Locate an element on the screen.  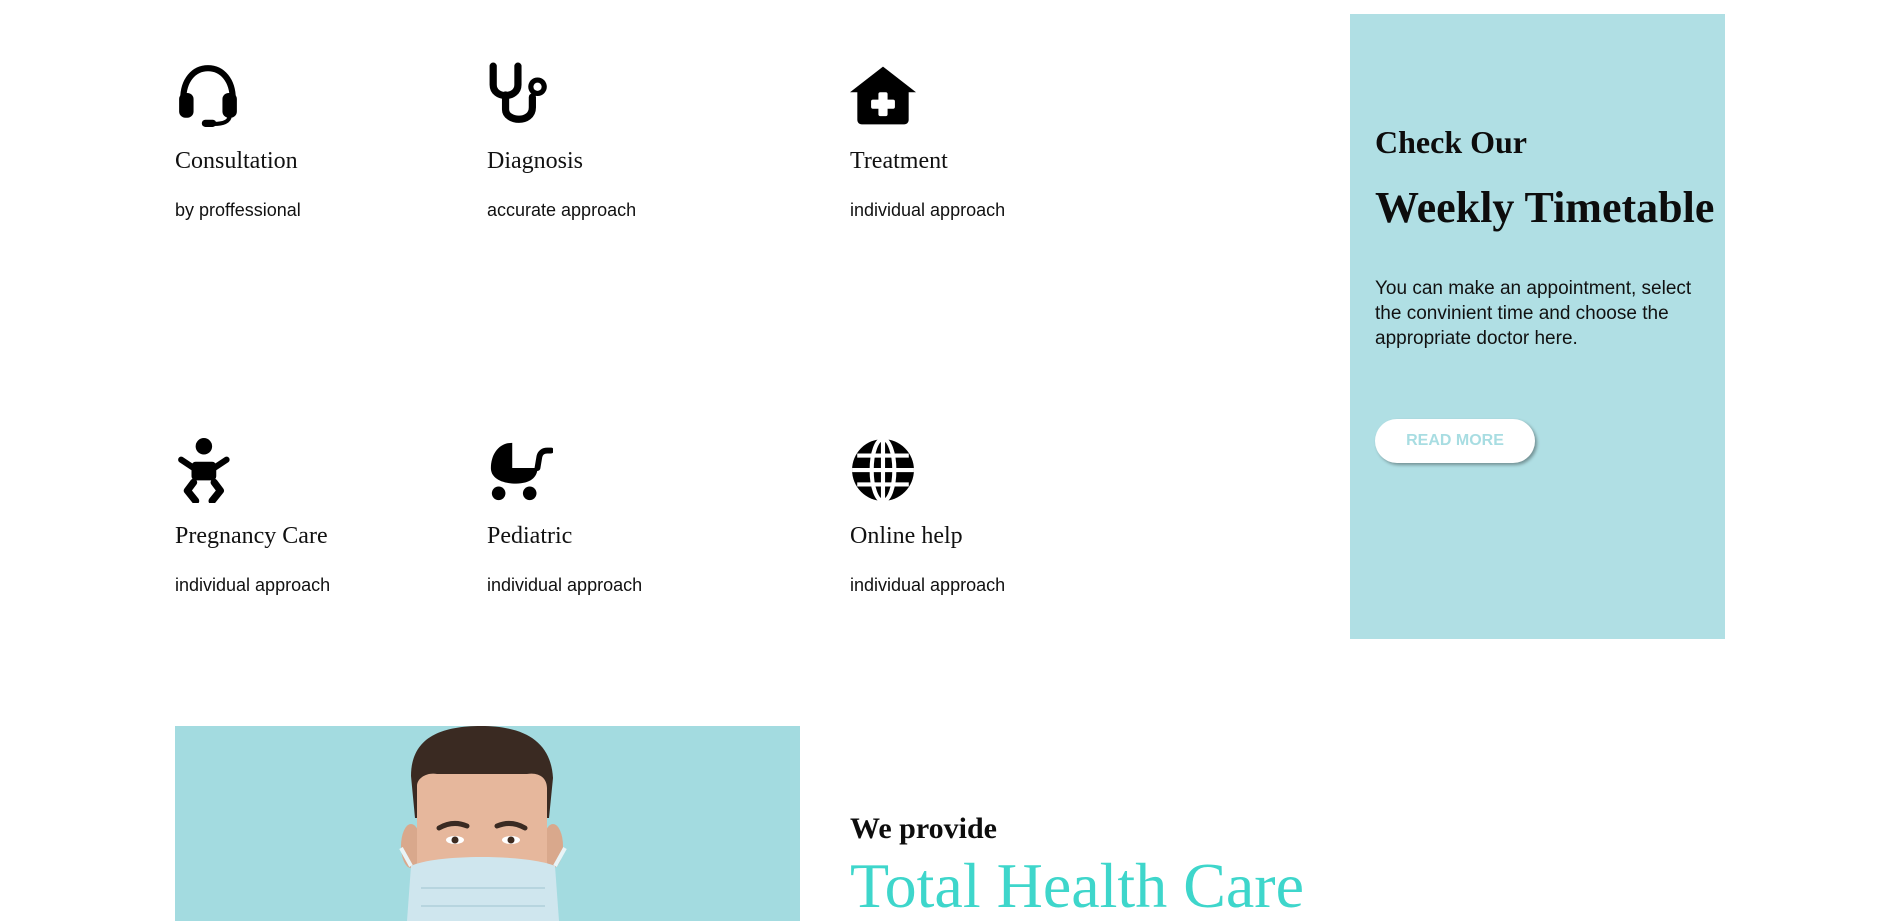
service-title: Pregnancy Care is located at coordinates (251, 536).